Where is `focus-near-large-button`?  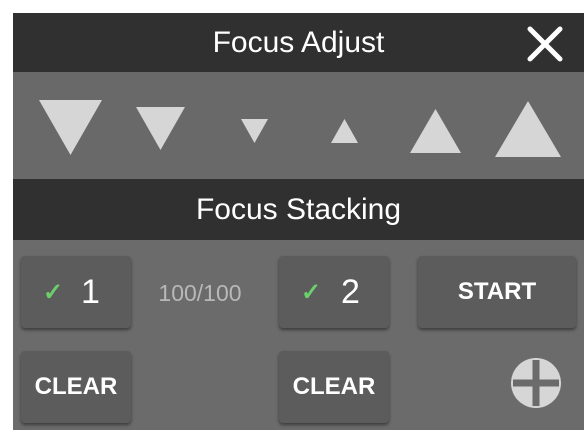 focus-near-large-button is located at coordinates (528, 129).